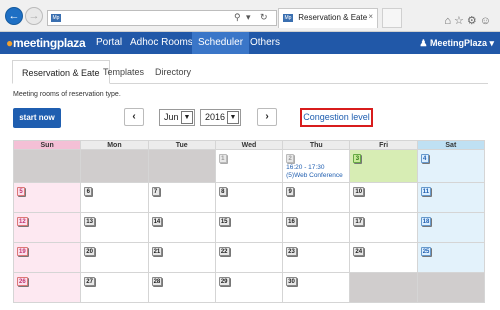 Image resolution: width=500 pixels, height=310 pixels. I want to click on calendar-cell: 8, so click(249, 197).